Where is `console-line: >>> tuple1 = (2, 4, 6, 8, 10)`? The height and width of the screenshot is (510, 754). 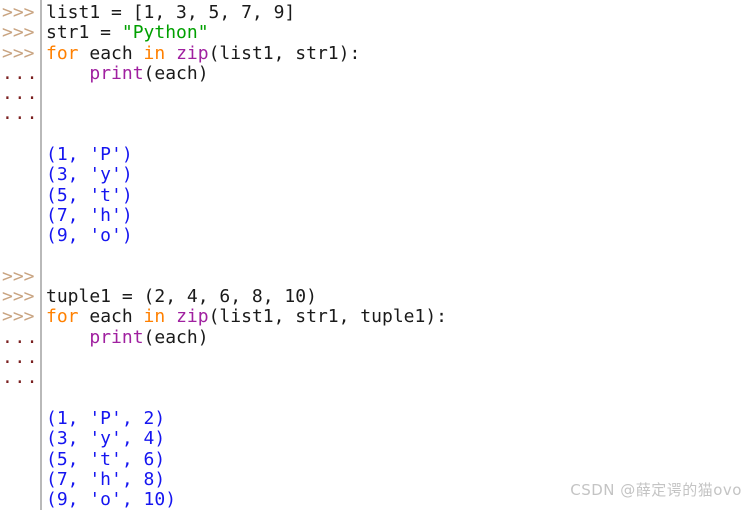 console-line: >>> tuple1 = (2, 4, 6, 8, 10) is located at coordinates (377, 297).